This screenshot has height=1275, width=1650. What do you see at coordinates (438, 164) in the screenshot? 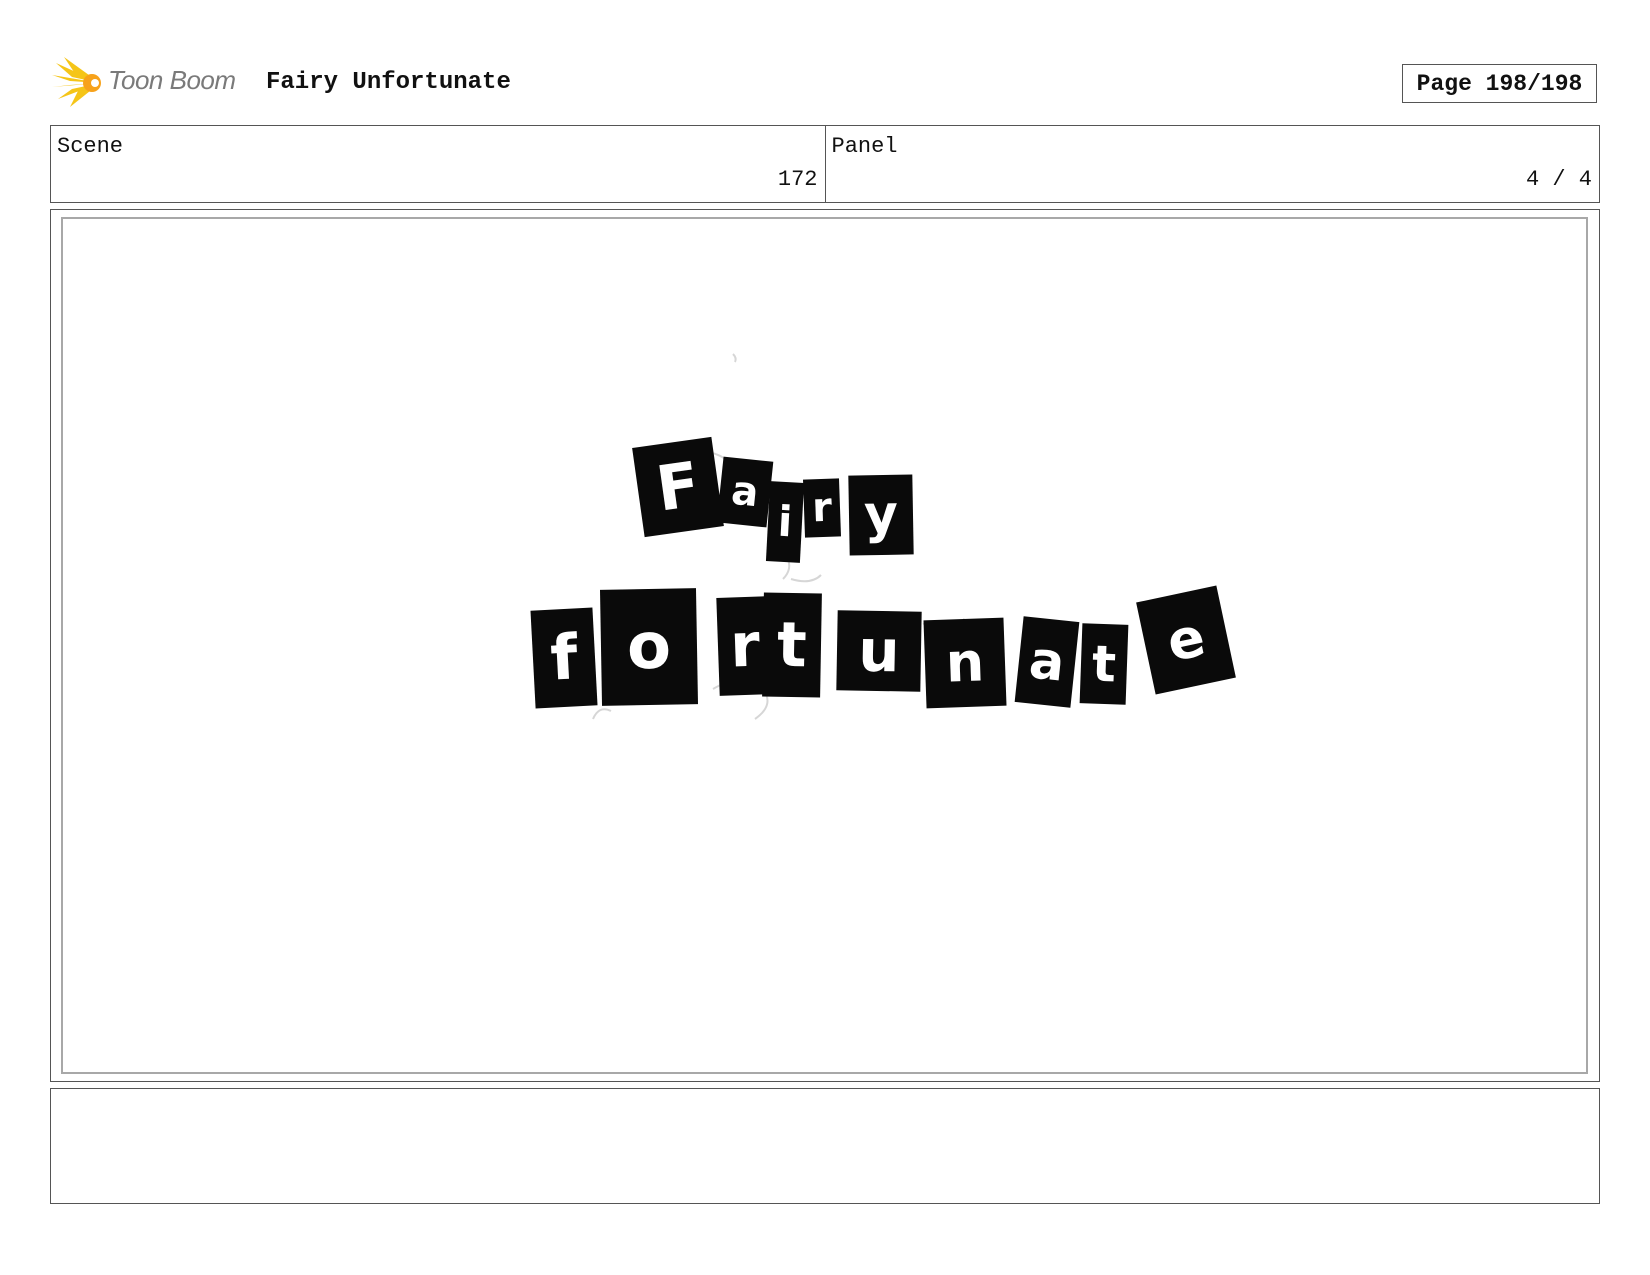
I see `scene-cell: Scene 172` at bounding box center [438, 164].